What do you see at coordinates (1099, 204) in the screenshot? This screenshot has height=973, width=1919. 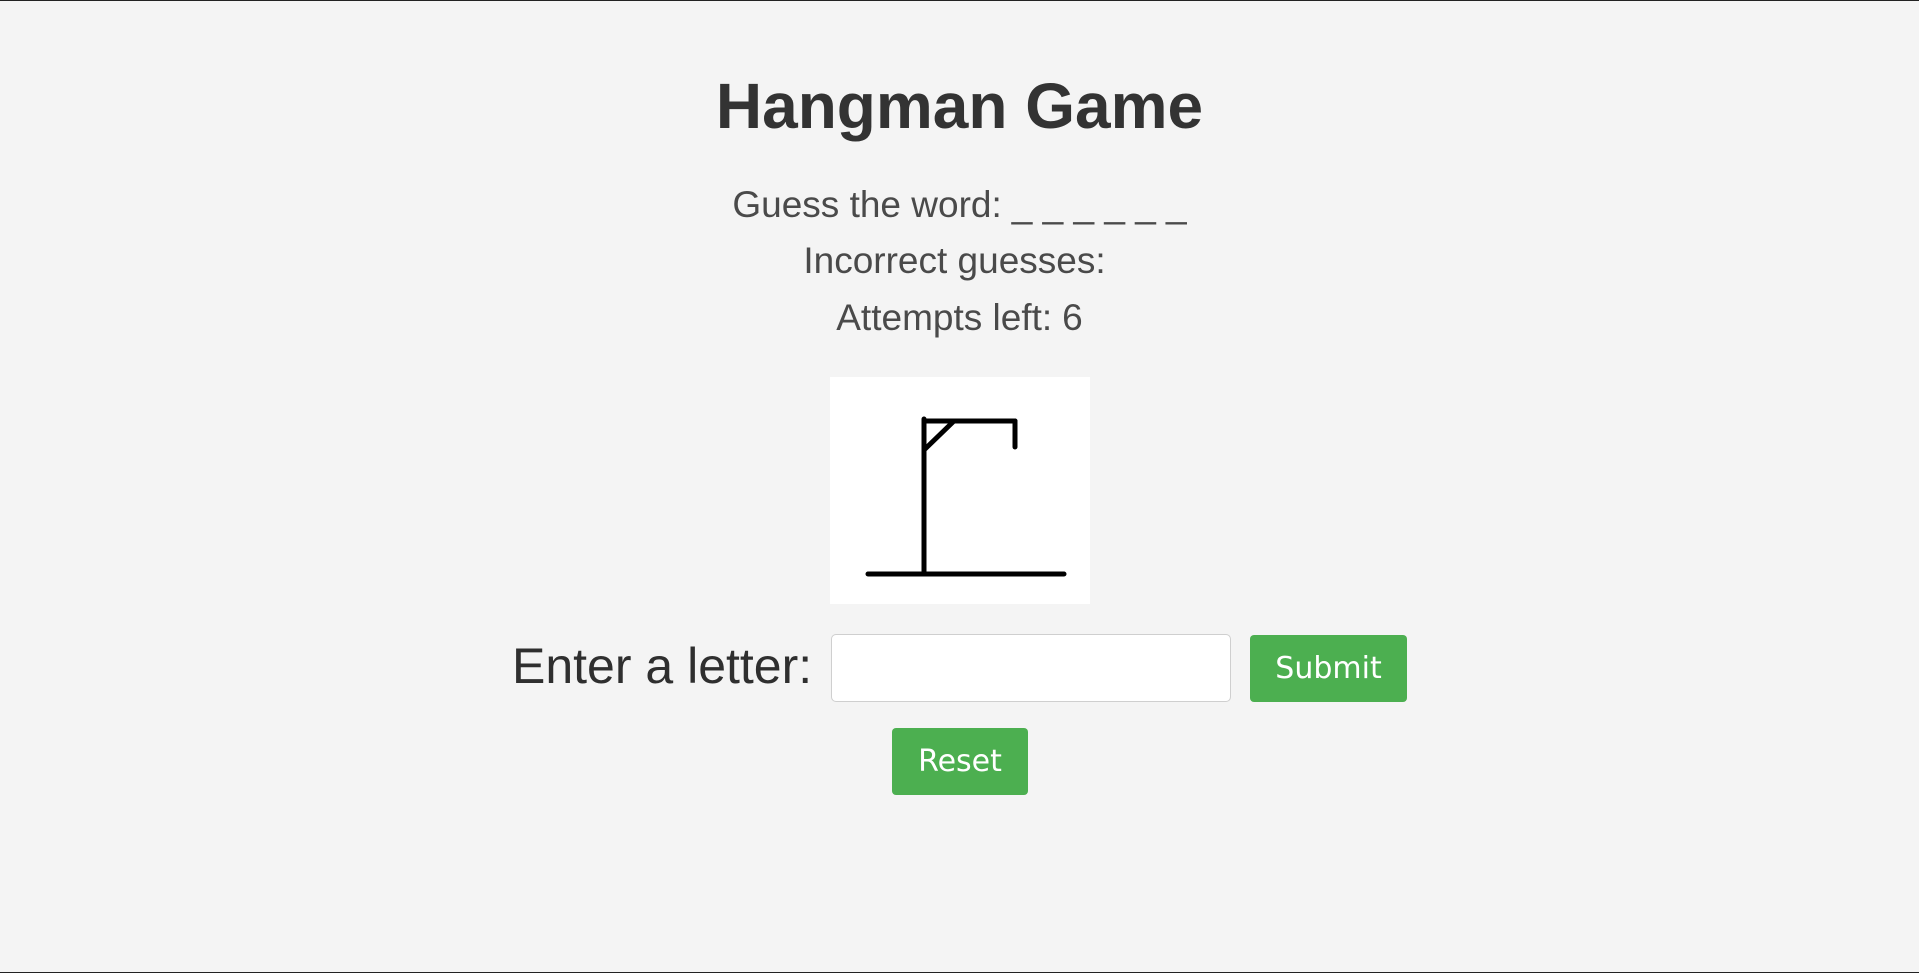 I see `word-display: _ _ _ _ _ _` at bounding box center [1099, 204].